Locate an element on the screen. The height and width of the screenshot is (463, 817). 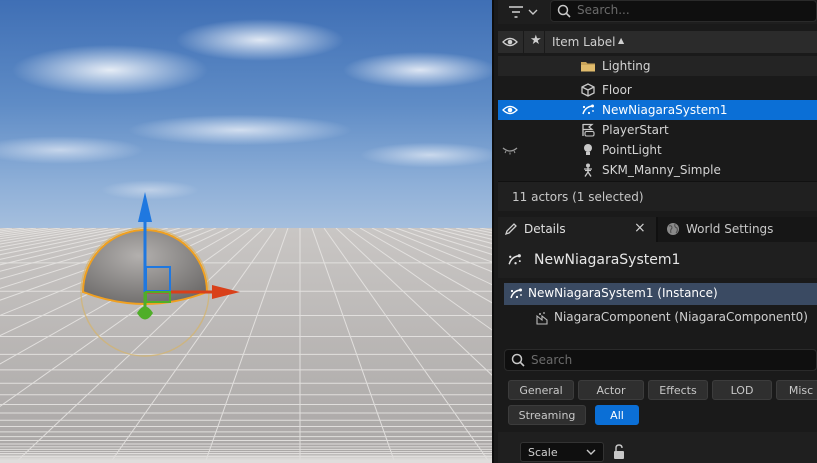
globe-icon is located at coordinates (673, 229).